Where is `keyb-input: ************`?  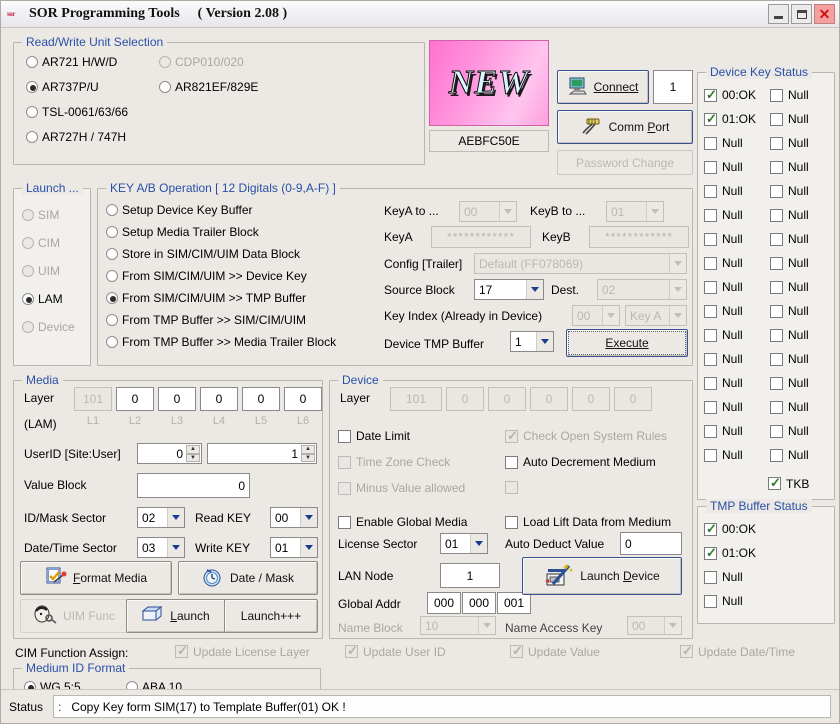 keyb-input: ************ is located at coordinates (639, 237).